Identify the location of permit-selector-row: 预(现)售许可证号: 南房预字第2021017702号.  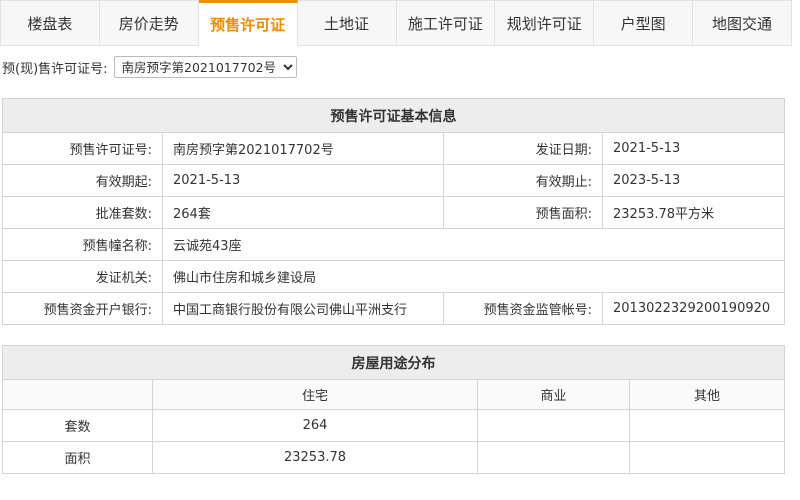
(149, 67).